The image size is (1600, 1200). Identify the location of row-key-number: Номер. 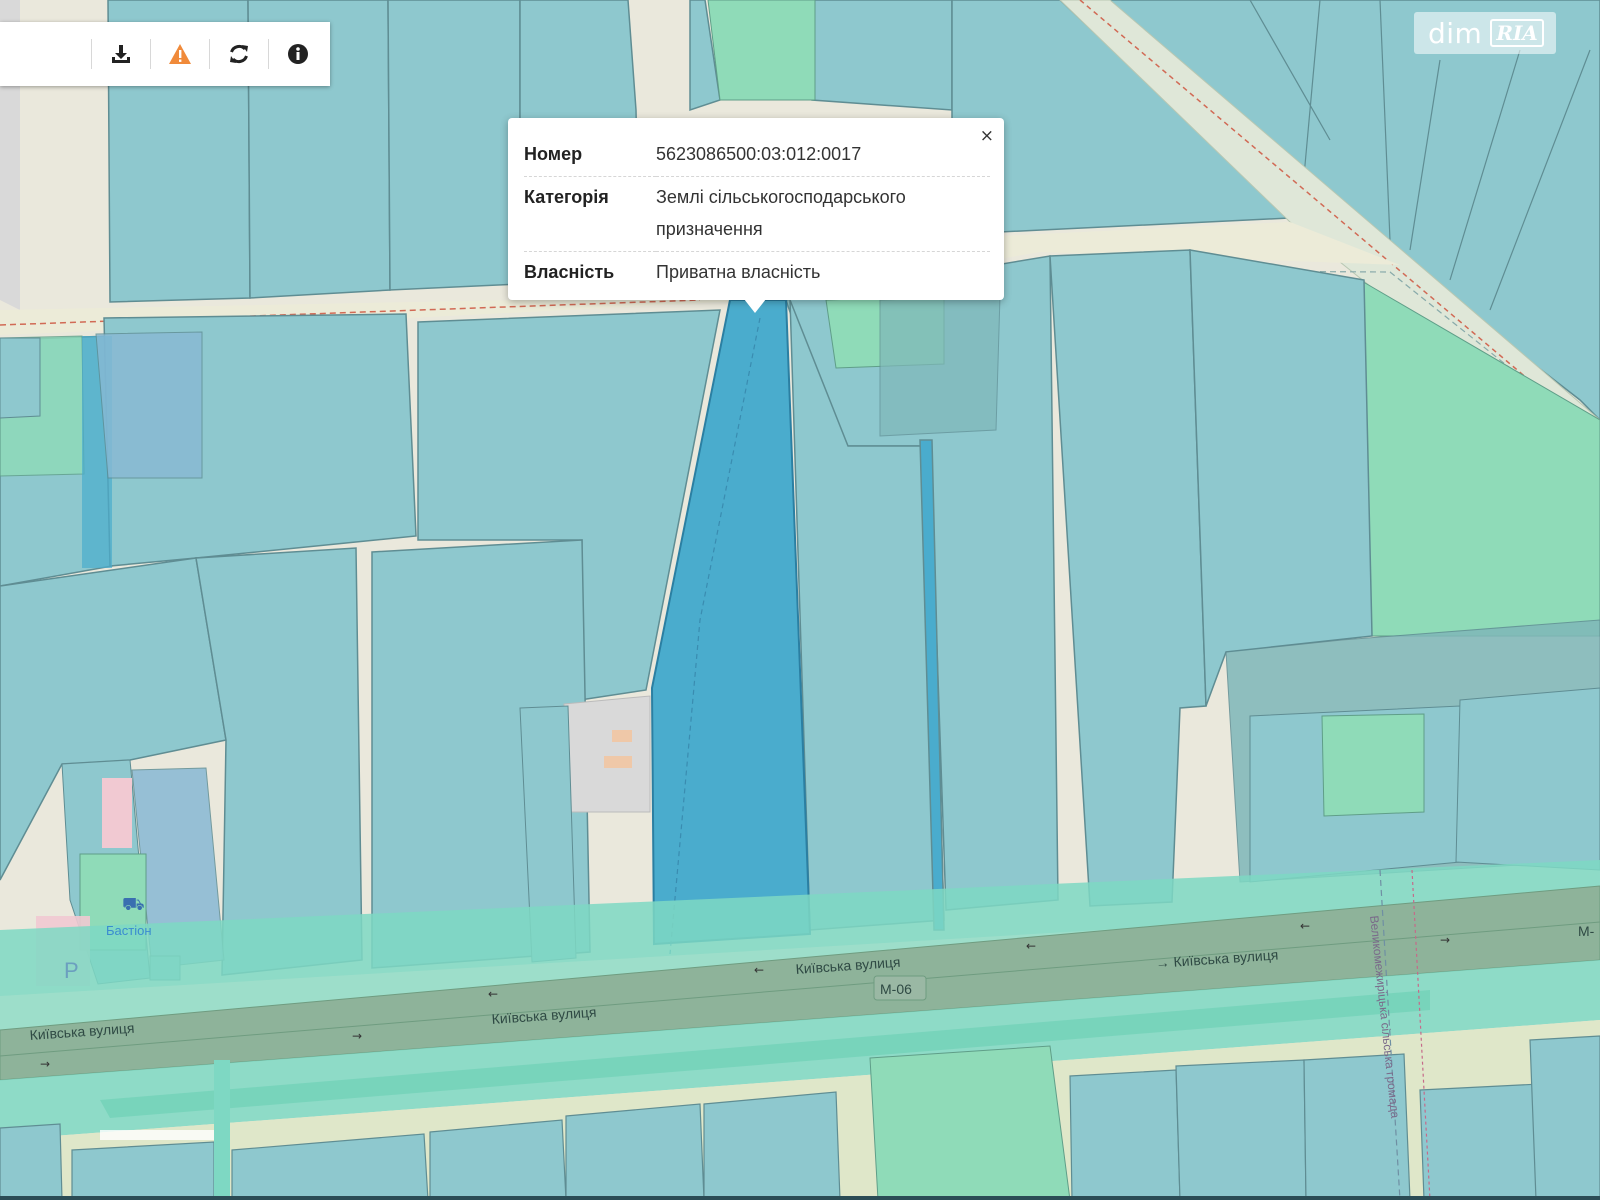
(590, 155).